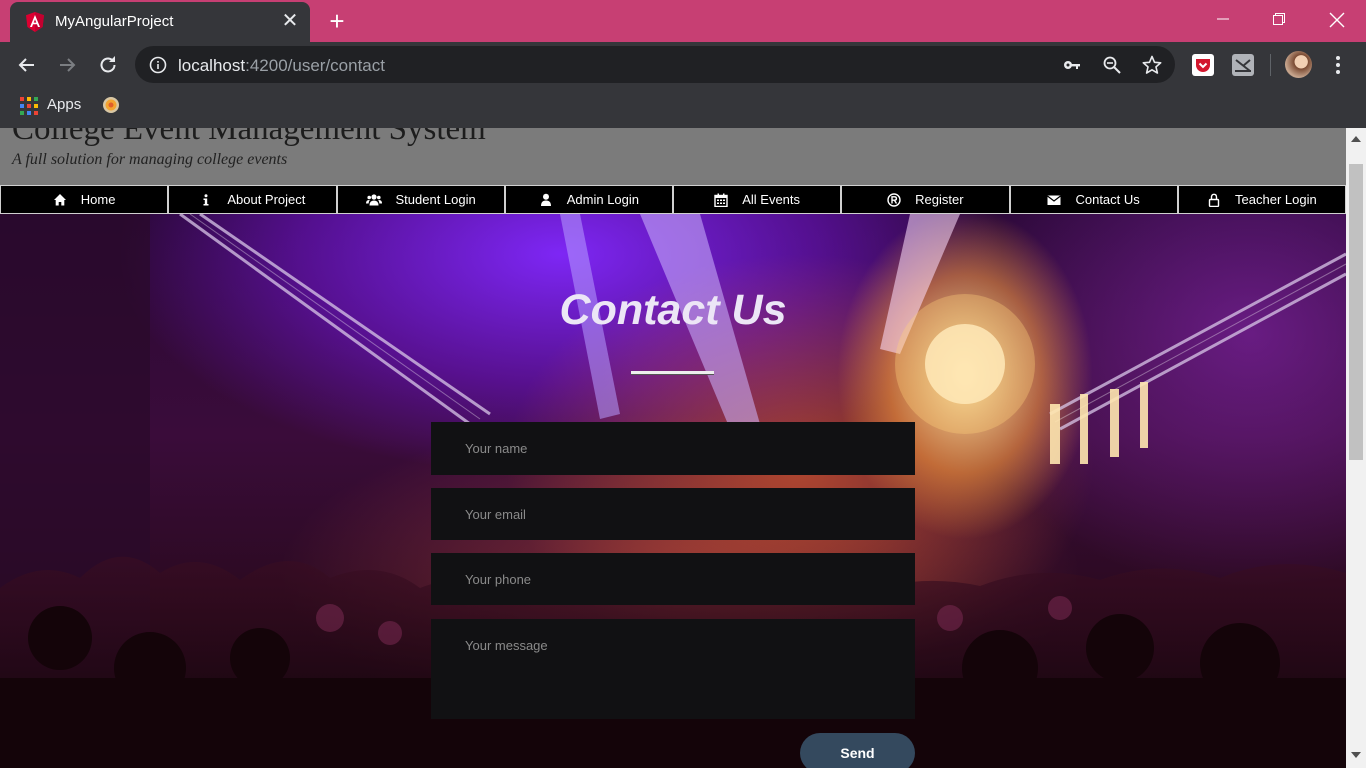 The width and height of the screenshot is (1366, 768). What do you see at coordinates (1203, 65) in the screenshot?
I see `pocket-extension-icon` at bounding box center [1203, 65].